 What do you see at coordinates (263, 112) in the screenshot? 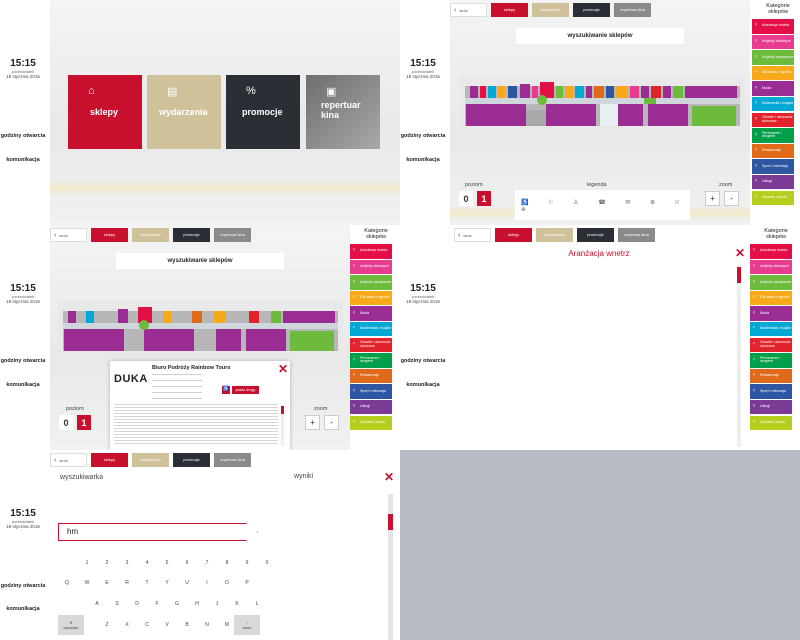
I see `tile-promotions: % promocje` at bounding box center [263, 112].